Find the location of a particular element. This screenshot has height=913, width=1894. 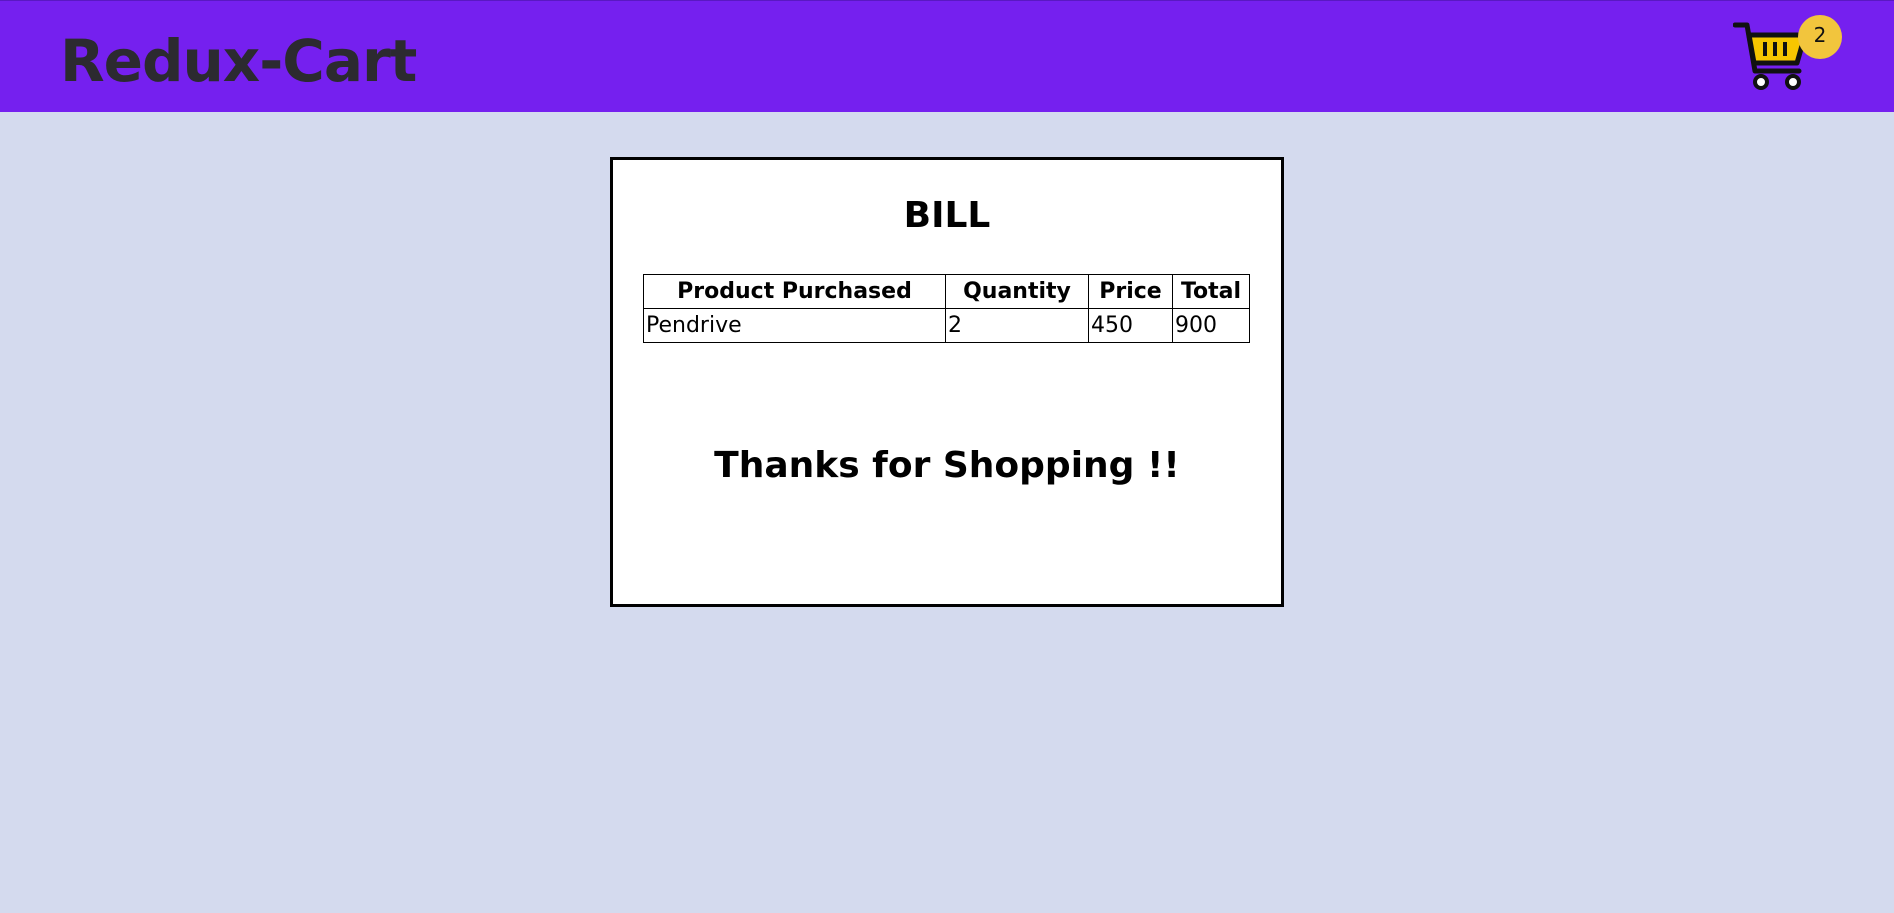

table-header-row: Product Purchased Quantity Price Total is located at coordinates (946, 291).